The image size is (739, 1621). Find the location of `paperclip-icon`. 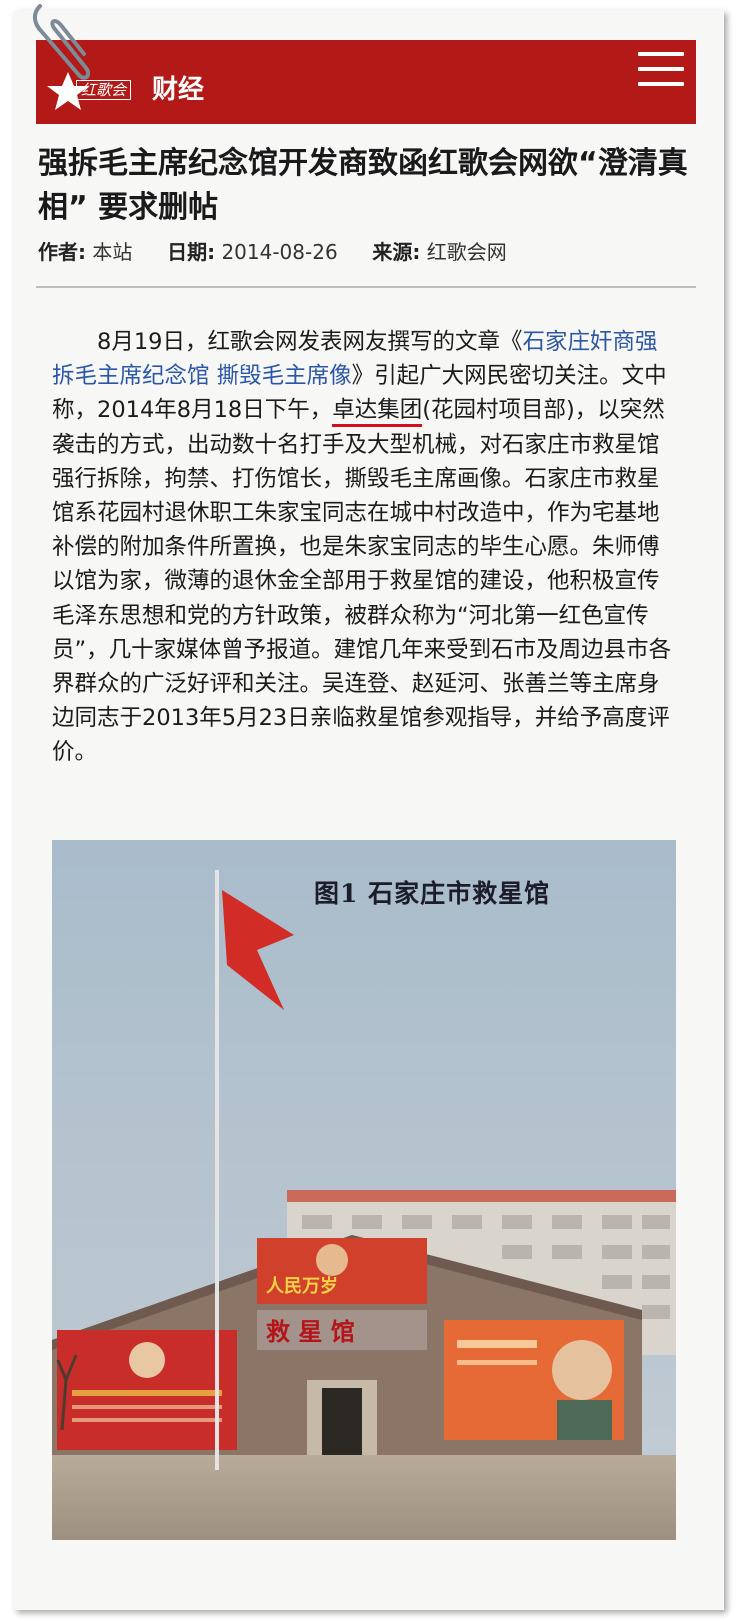

paperclip-icon is located at coordinates (62, 42).